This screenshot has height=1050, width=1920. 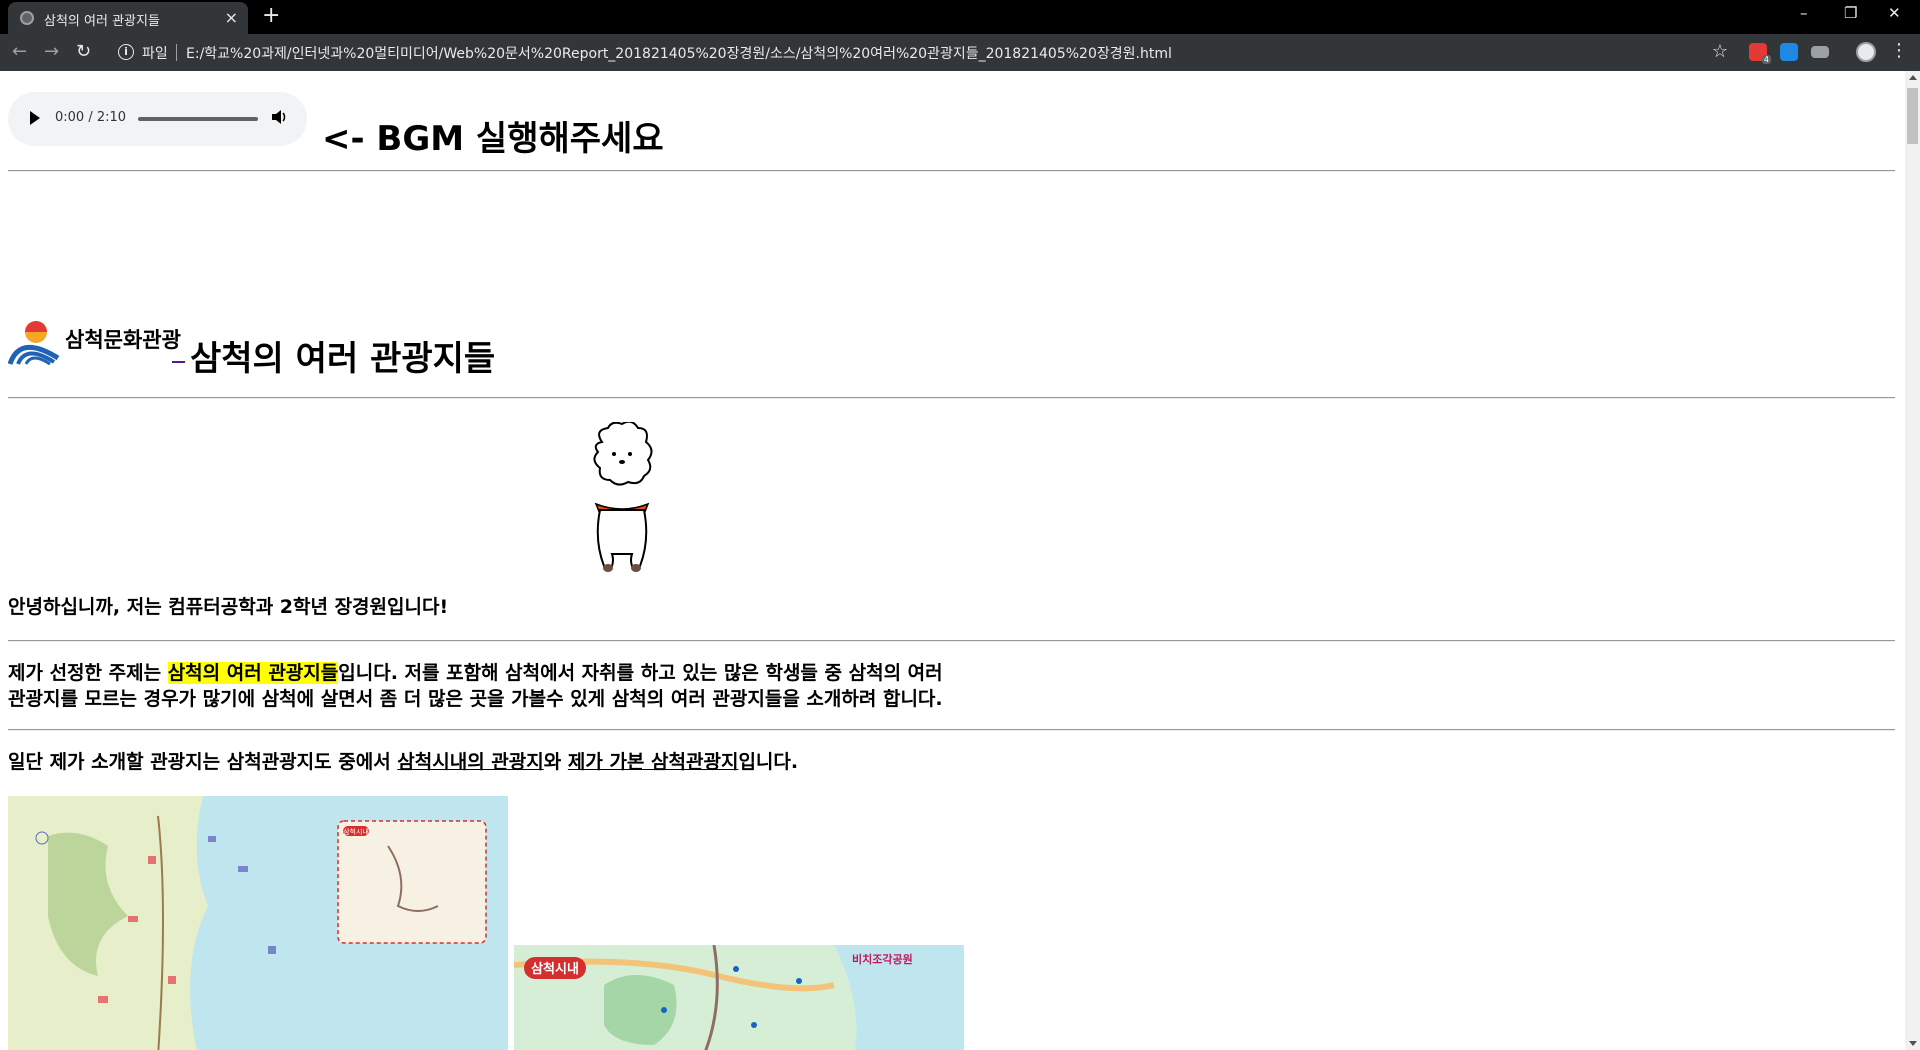 What do you see at coordinates (623, 497) in the screenshot?
I see `alpaca-character-image` at bounding box center [623, 497].